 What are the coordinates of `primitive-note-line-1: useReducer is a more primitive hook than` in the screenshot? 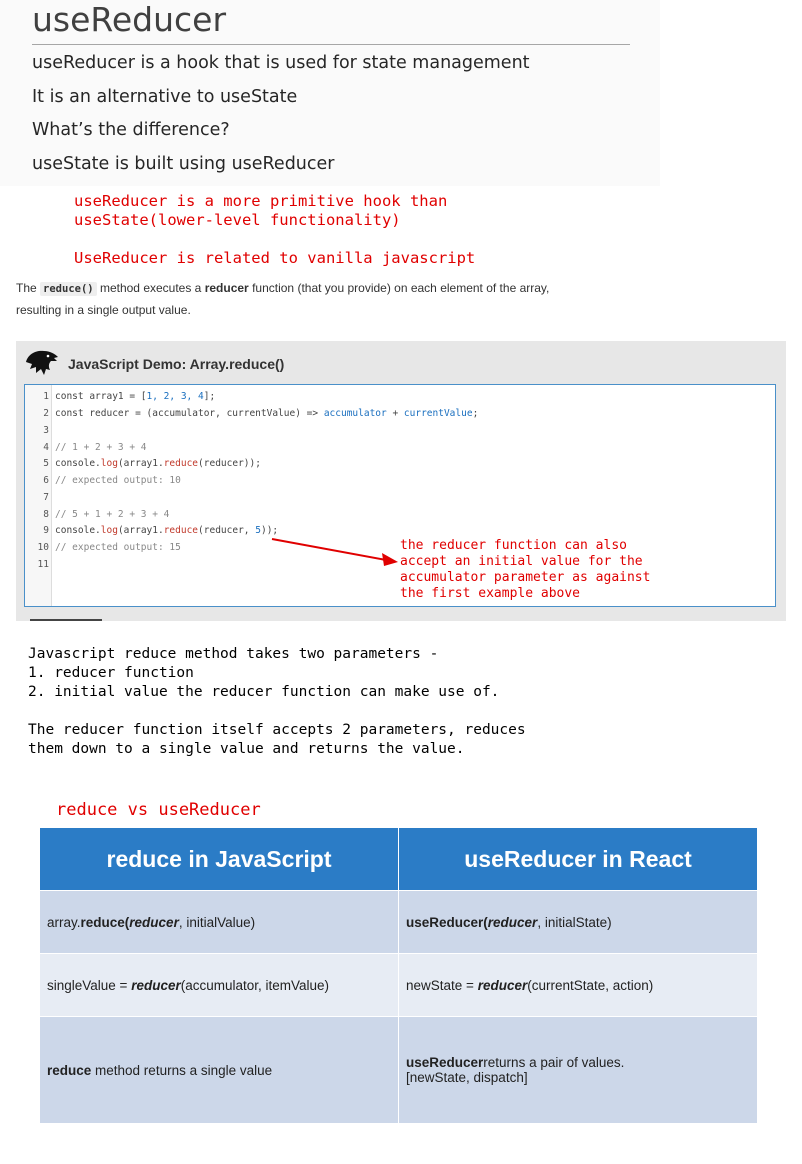 It's located at (261, 201).